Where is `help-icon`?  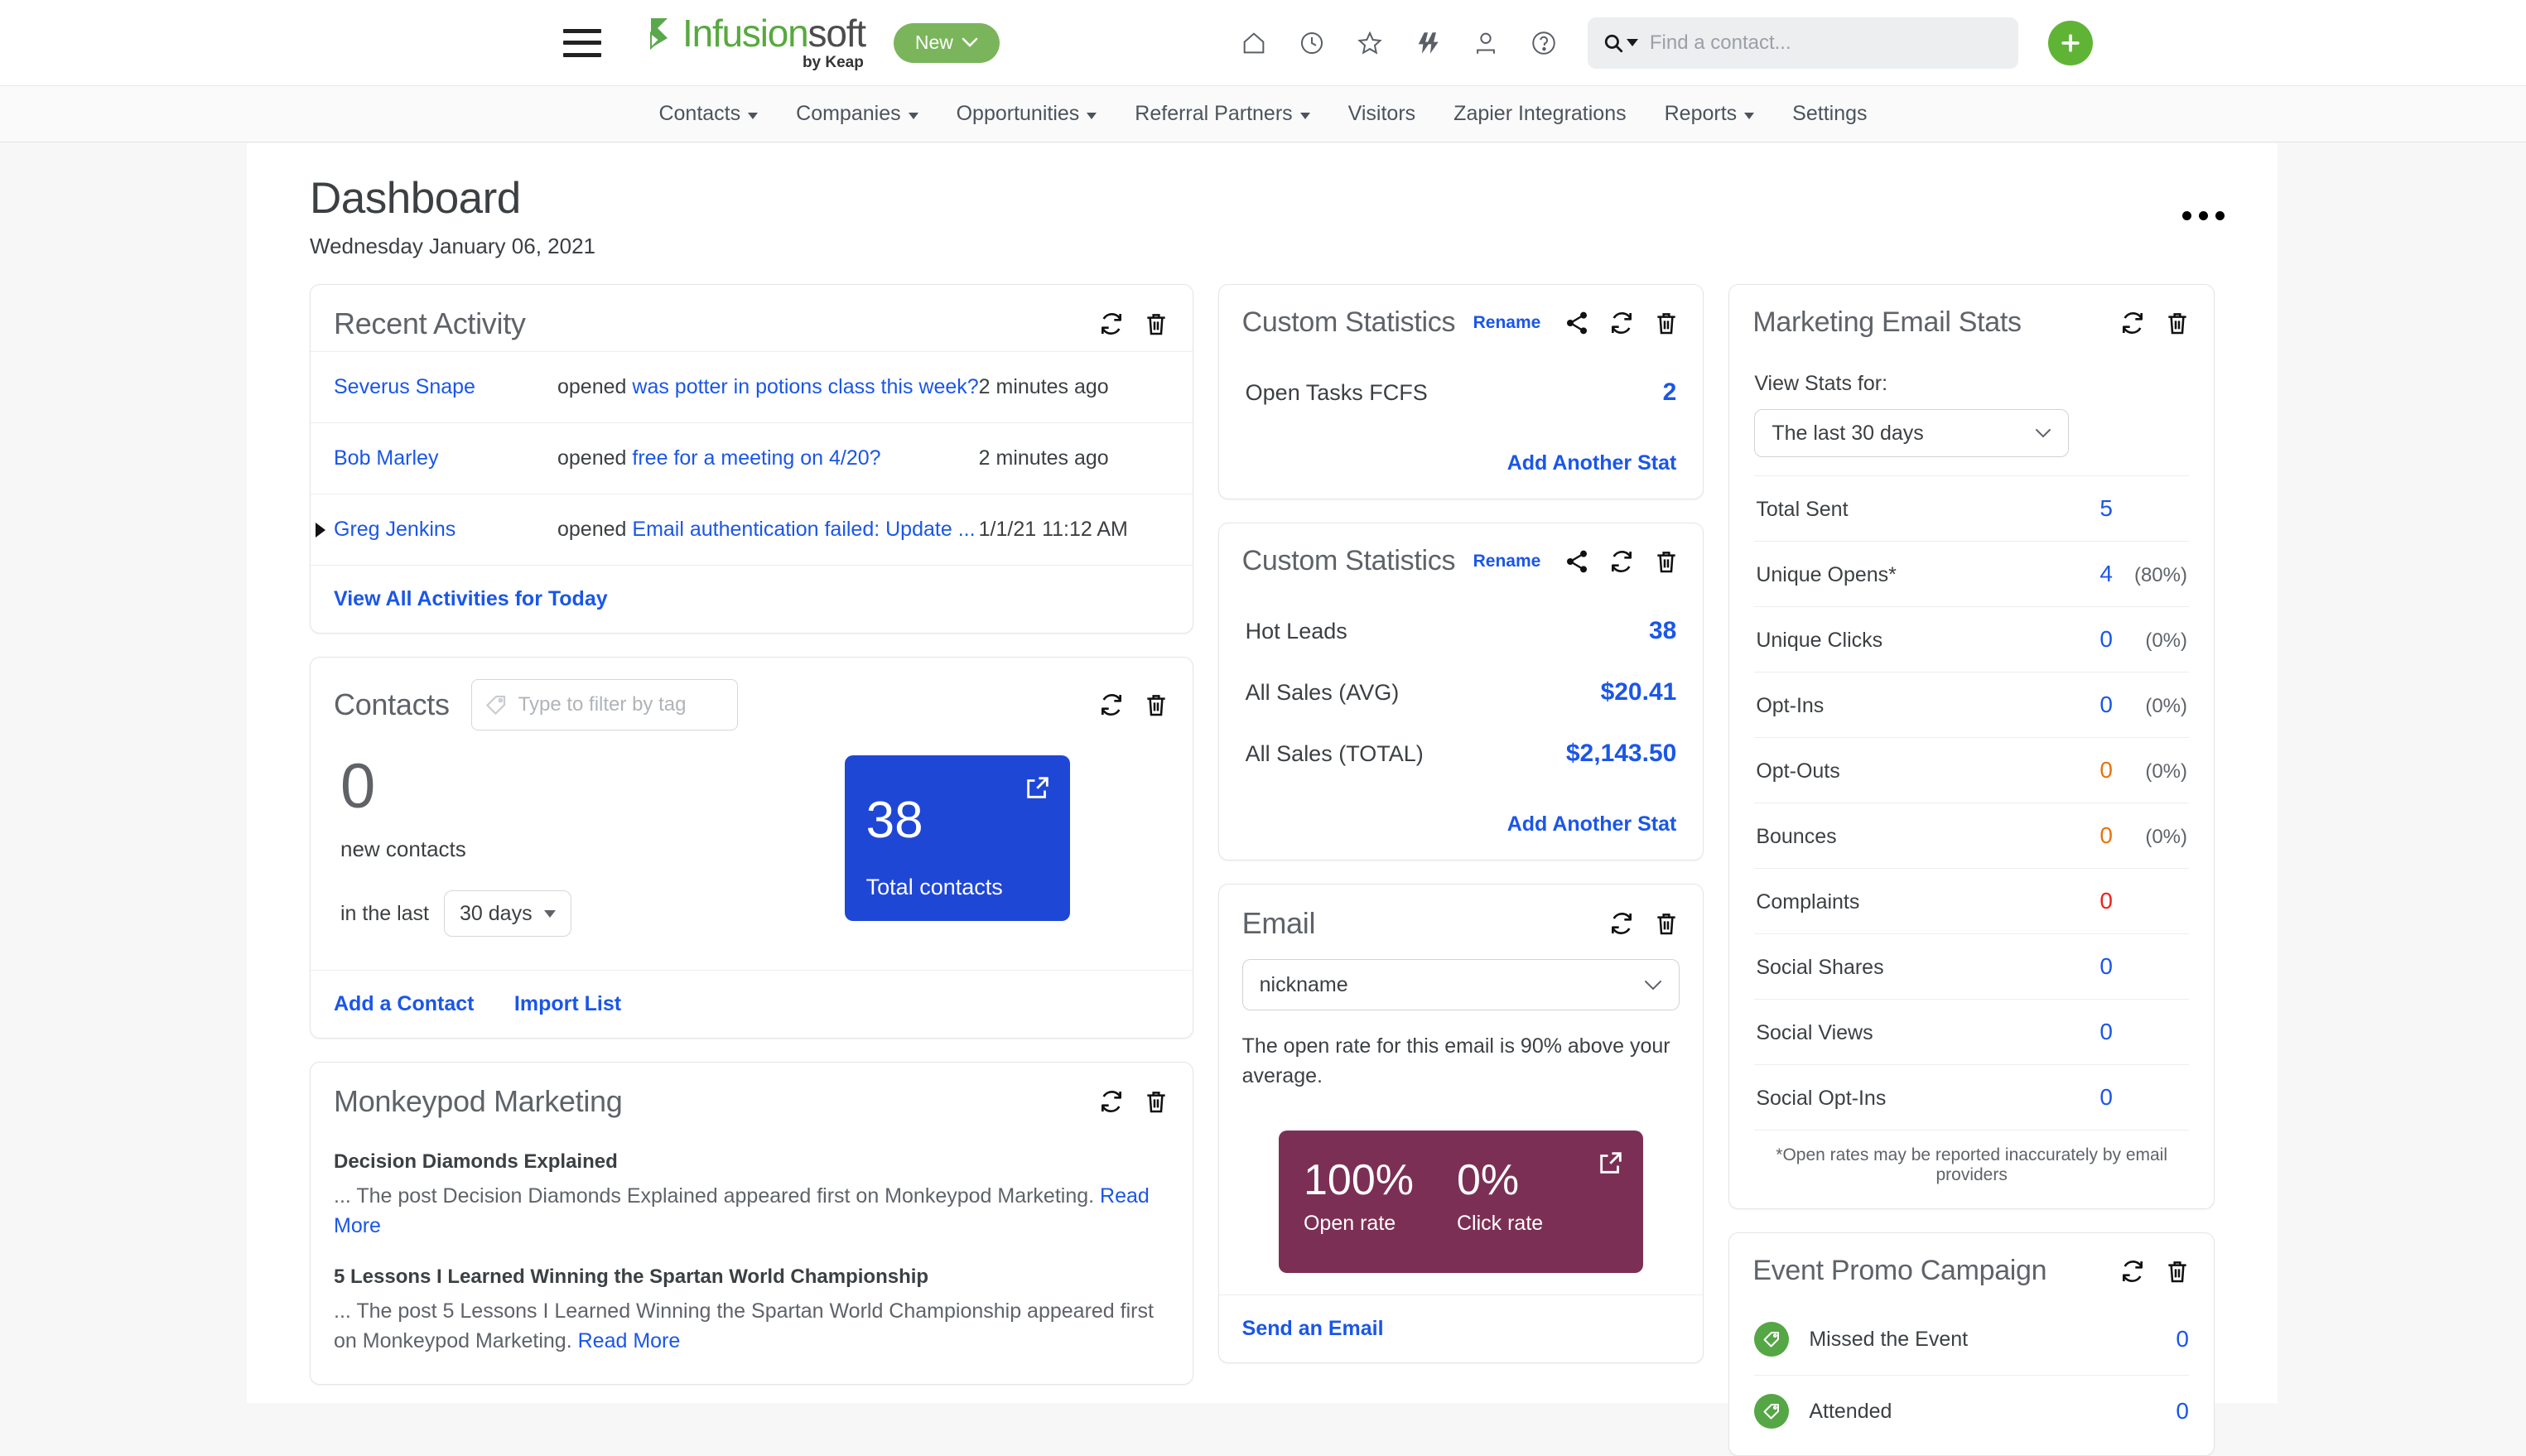 help-icon is located at coordinates (1544, 43).